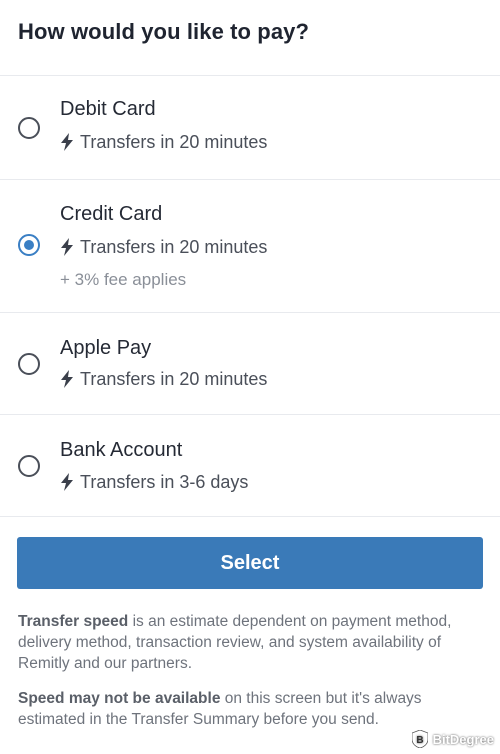  I want to click on payment-option-debit-card: Debit Card Transfers in 20 minutes, so click(250, 128).